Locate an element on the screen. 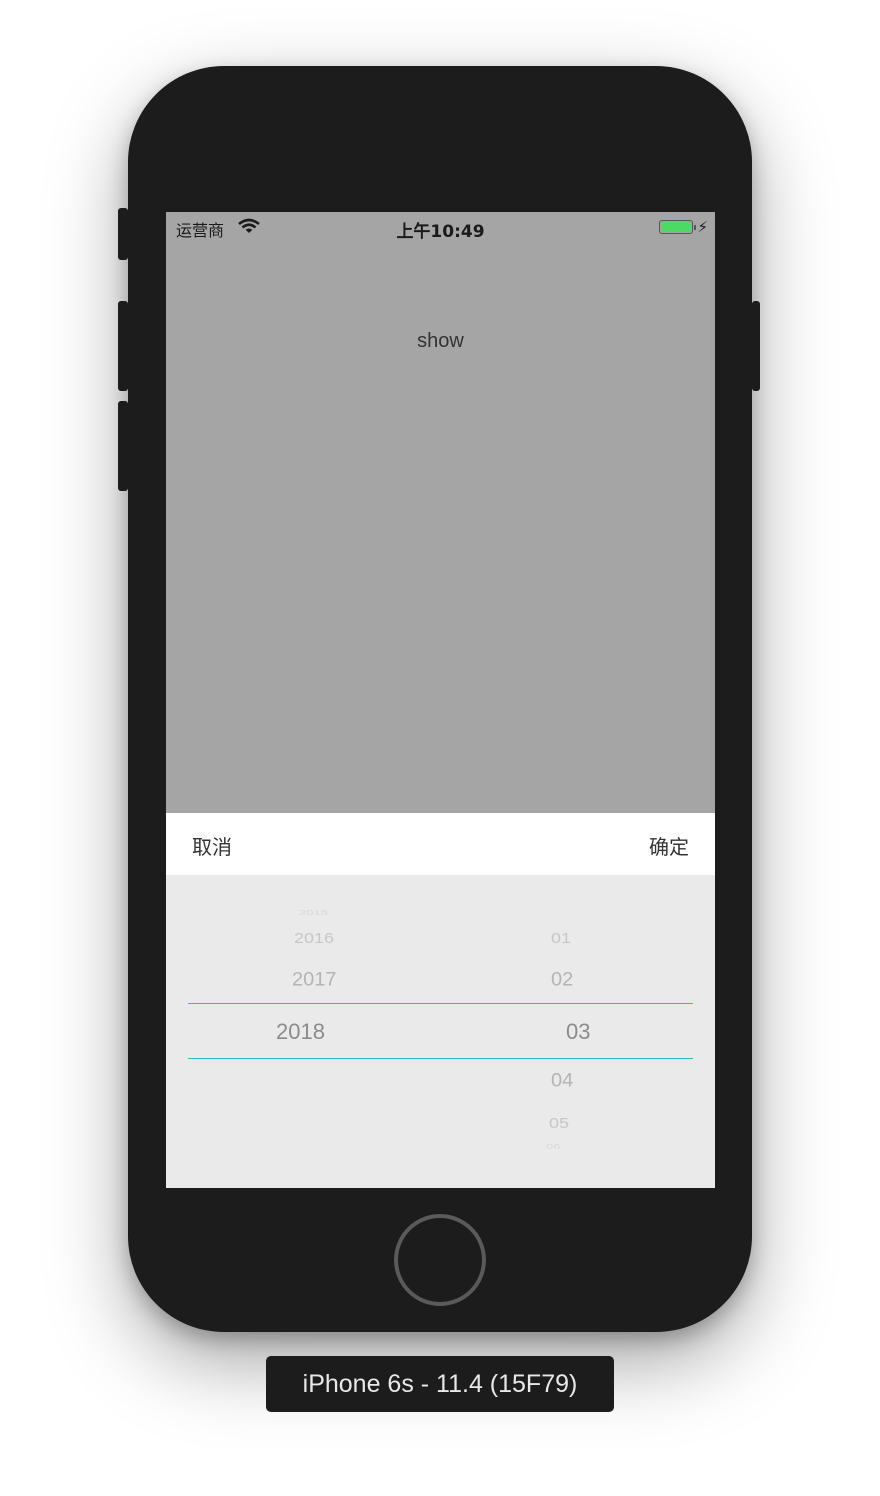 This screenshot has width=880, height=1496. picker-month-option: 06 is located at coordinates (553, 1146).